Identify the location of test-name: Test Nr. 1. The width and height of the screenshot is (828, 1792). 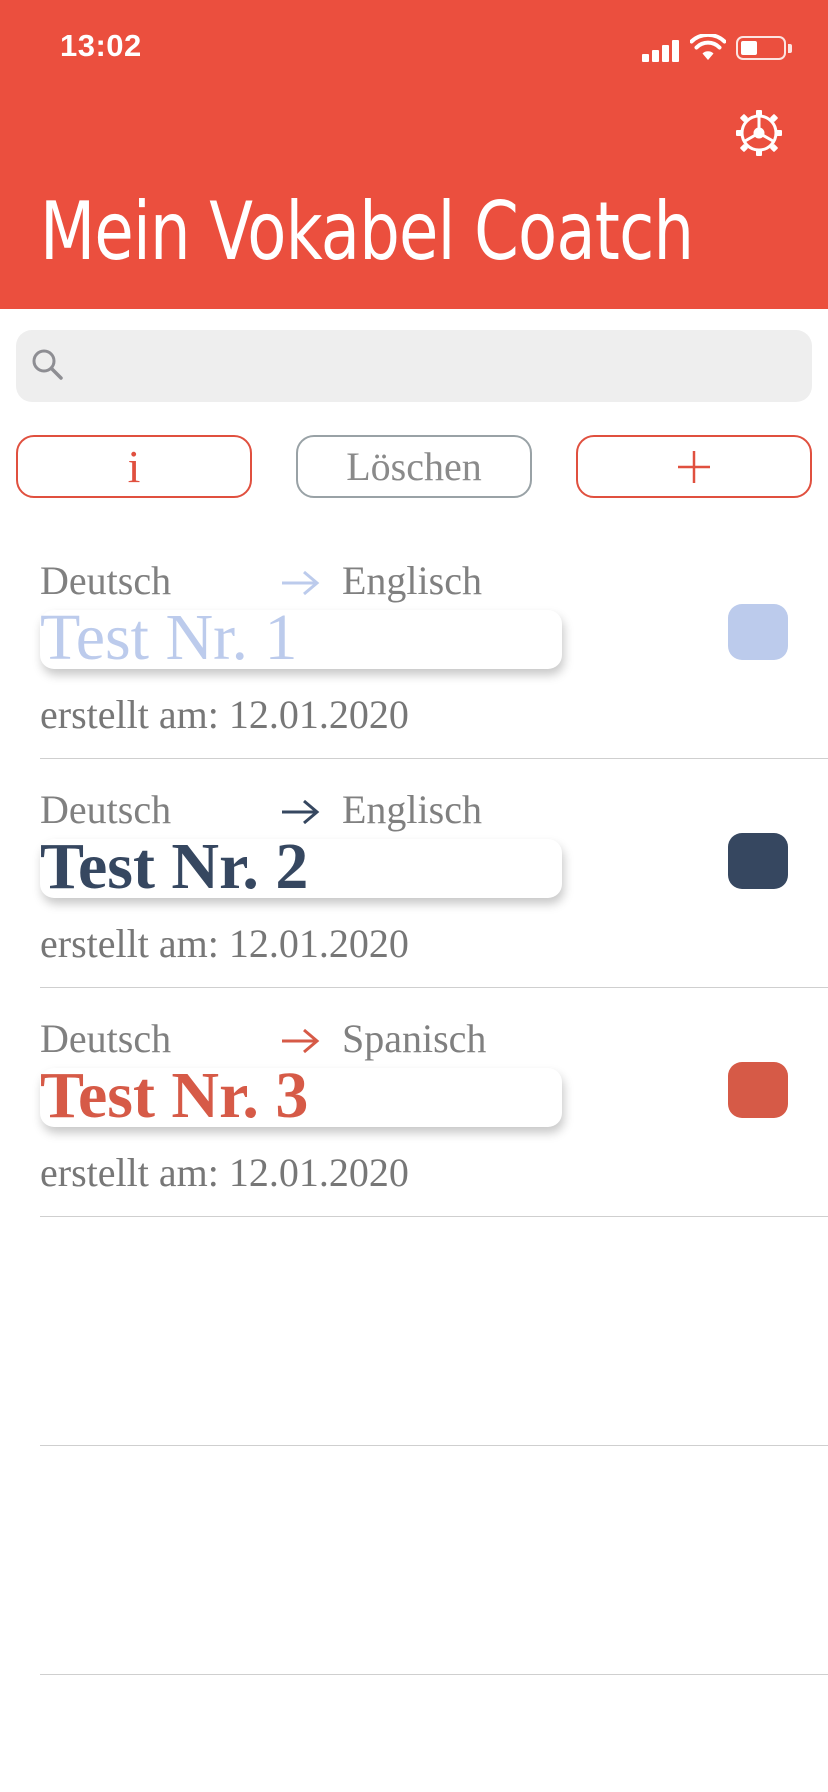
(169, 637).